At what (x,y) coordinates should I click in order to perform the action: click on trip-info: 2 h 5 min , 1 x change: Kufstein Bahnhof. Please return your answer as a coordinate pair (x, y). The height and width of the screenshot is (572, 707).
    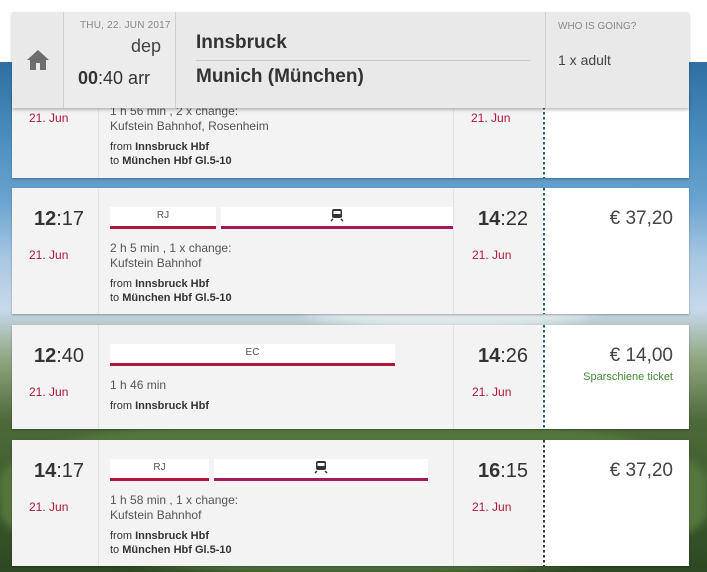
    Looking at the image, I should click on (171, 255).